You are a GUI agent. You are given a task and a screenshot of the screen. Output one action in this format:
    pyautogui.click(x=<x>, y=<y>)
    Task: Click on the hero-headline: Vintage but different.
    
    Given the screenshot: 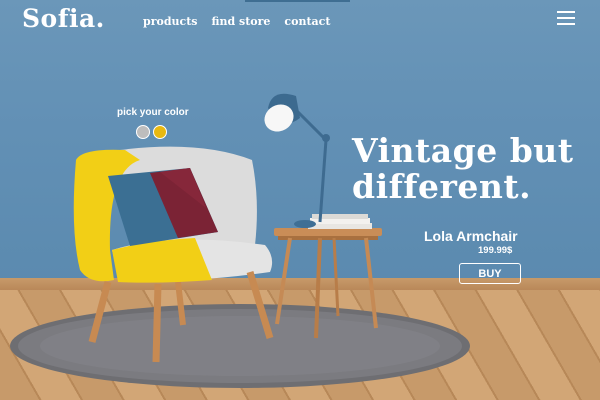 What is the action you would take?
    pyautogui.click(x=463, y=169)
    